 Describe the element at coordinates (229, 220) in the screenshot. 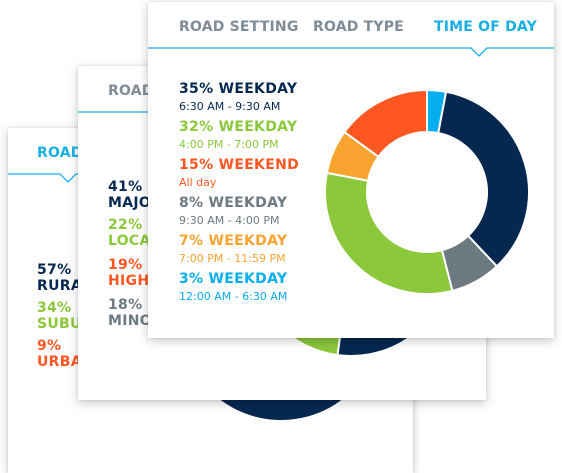

I see `legend-time-range: 9:30 AM - 4:00 PM` at that location.